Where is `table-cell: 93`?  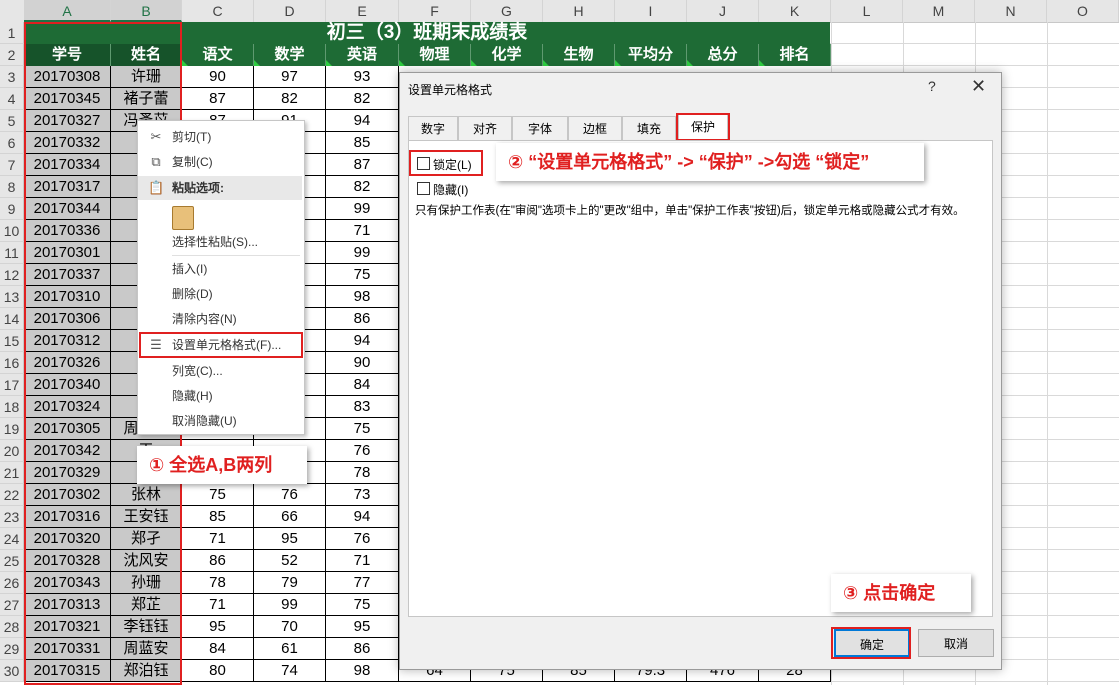
table-cell: 93 is located at coordinates (362, 77).